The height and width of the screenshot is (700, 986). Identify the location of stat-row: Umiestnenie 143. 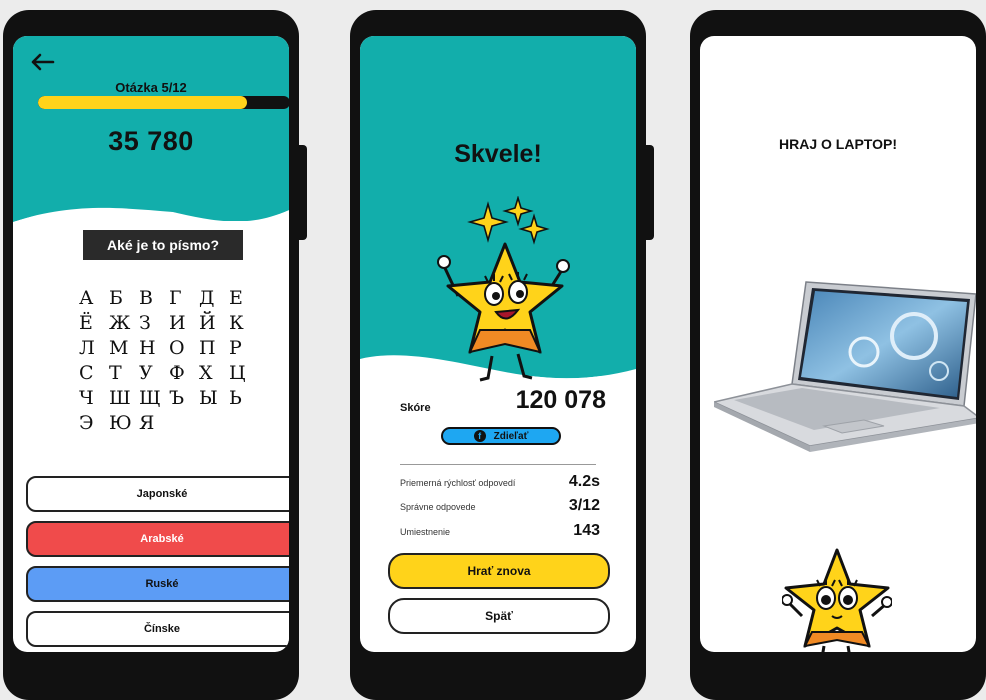
(500, 531).